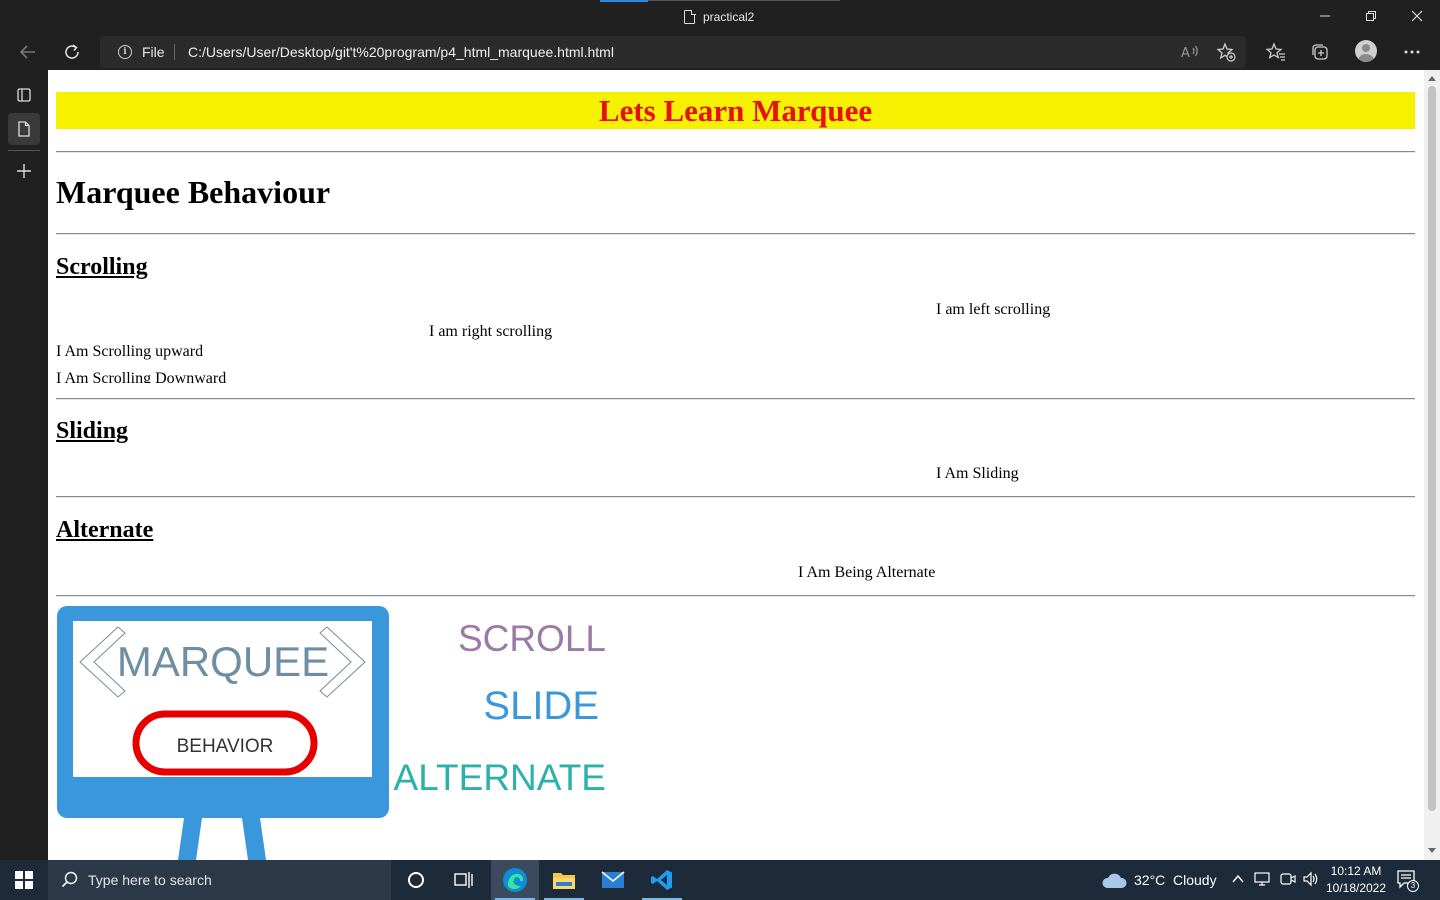  Describe the element at coordinates (867, 572) in the screenshot. I see `marquee-alternate: I Am Being Alternate` at that location.